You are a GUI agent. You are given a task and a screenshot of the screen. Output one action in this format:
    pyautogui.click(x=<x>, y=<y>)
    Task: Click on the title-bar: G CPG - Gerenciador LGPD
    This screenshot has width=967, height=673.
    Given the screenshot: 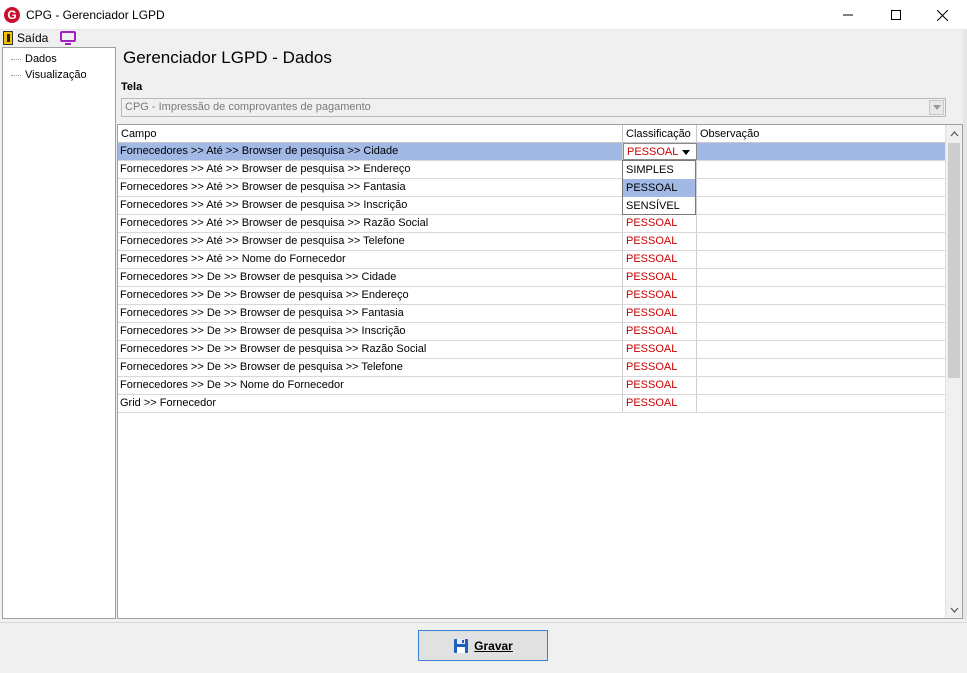 What is the action you would take?
    pyautogui.click(x=483, y=15)
    